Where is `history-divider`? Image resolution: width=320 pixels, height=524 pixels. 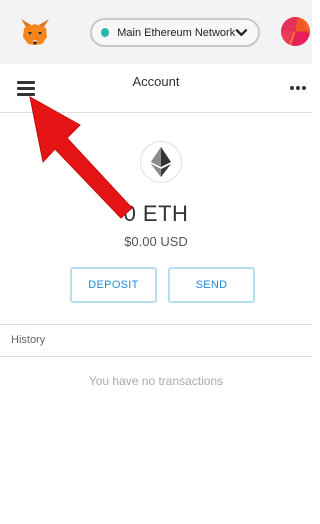
history-divider is located at coordinates (156, 356).